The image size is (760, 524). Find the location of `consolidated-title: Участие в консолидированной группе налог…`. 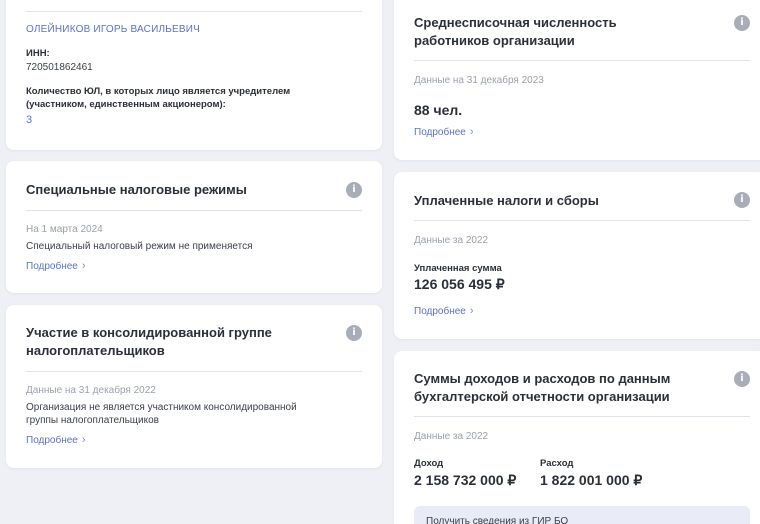

consolidated-title: Участие в консолидированной группе налог… is located at coordinates (149, 341).